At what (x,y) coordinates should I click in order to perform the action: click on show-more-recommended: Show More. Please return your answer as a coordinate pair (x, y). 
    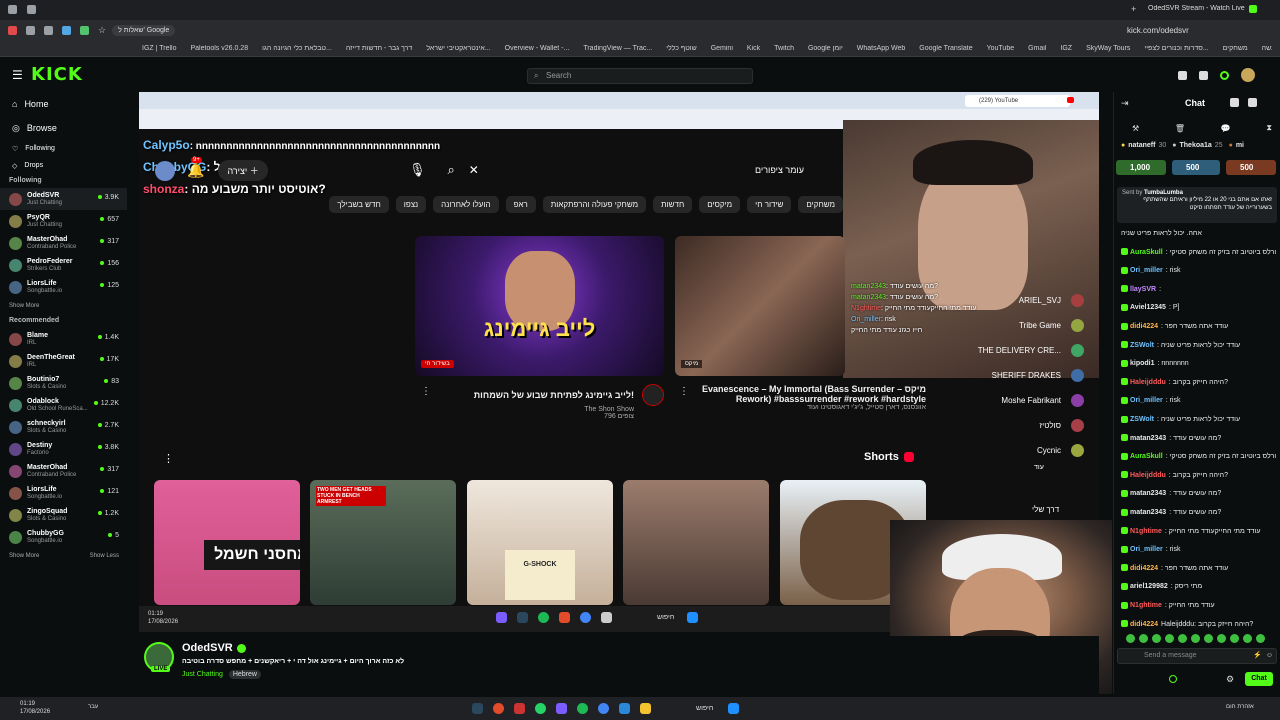
    Looking at the image, I should click on (19, 556).